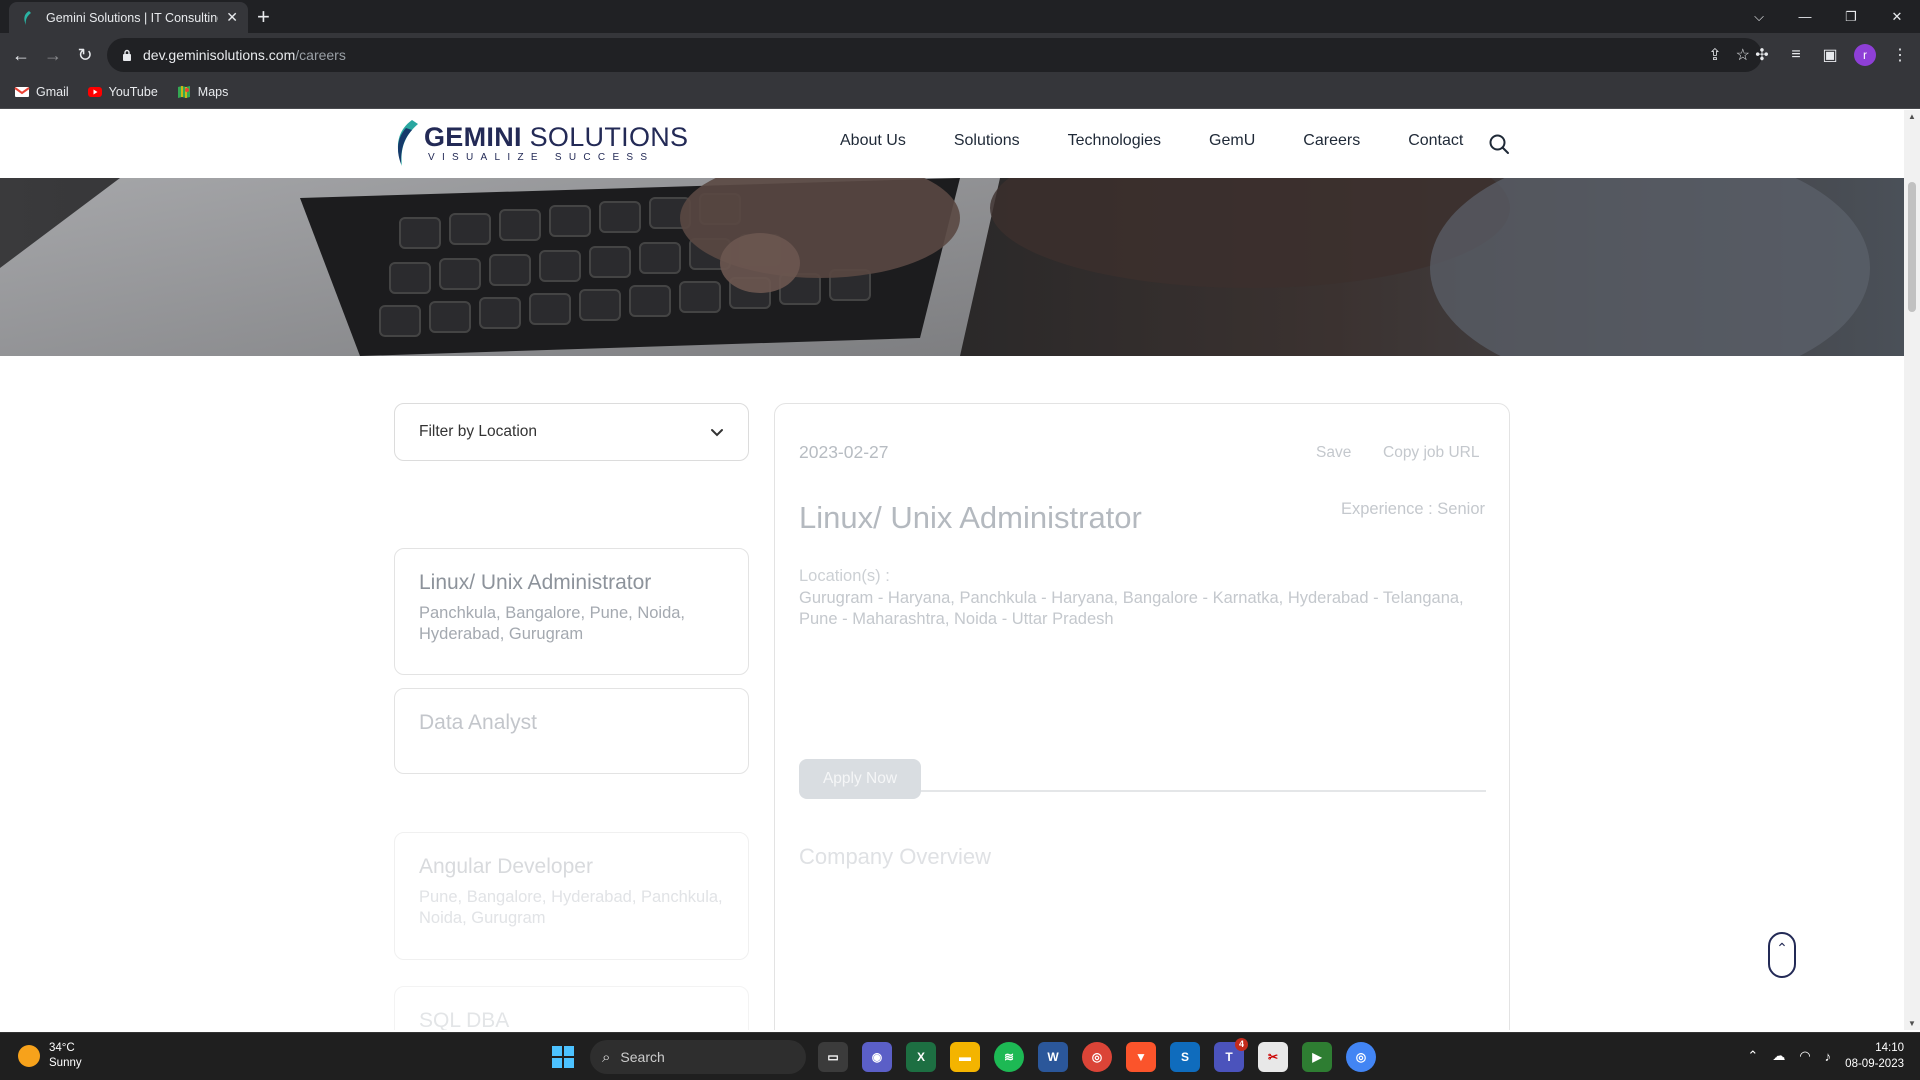 The height and width of the screenshot is (1080, 1920). I want to click on teams-icon: T4, so click(1231, 1055).